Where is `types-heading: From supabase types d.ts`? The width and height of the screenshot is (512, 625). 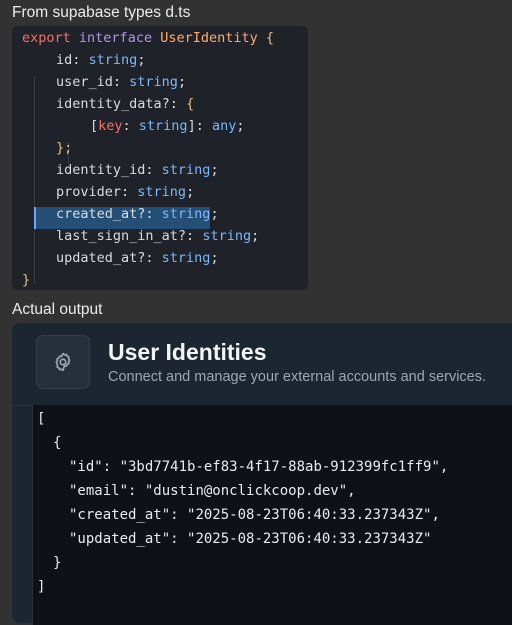 types-heading: From supabase types d.ts is located at coordinates (101, 12).